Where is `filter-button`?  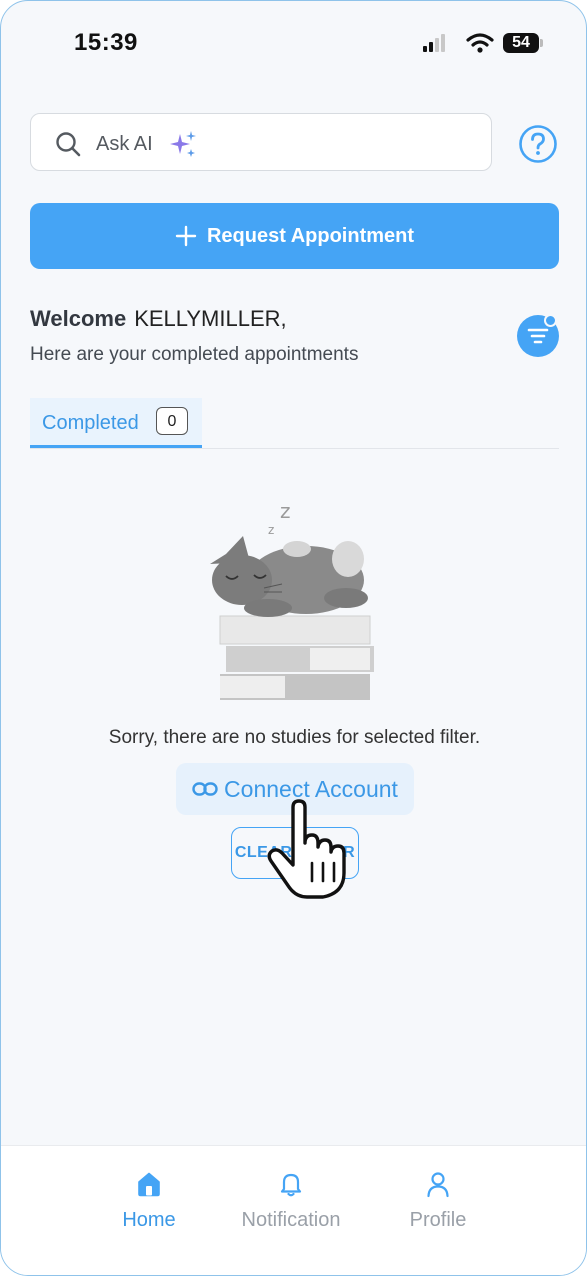
filter-button is located at coordinates (538, 335).